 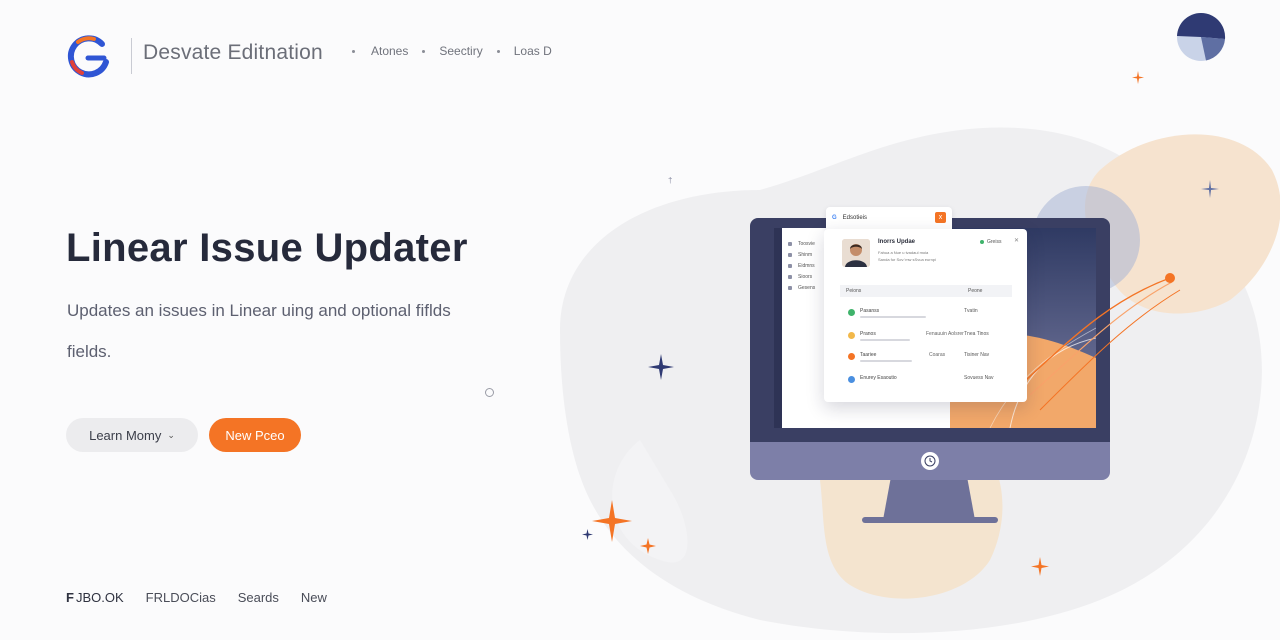 I want to click on sidebar-item-label: Shinm, so click(x=805, y=254).